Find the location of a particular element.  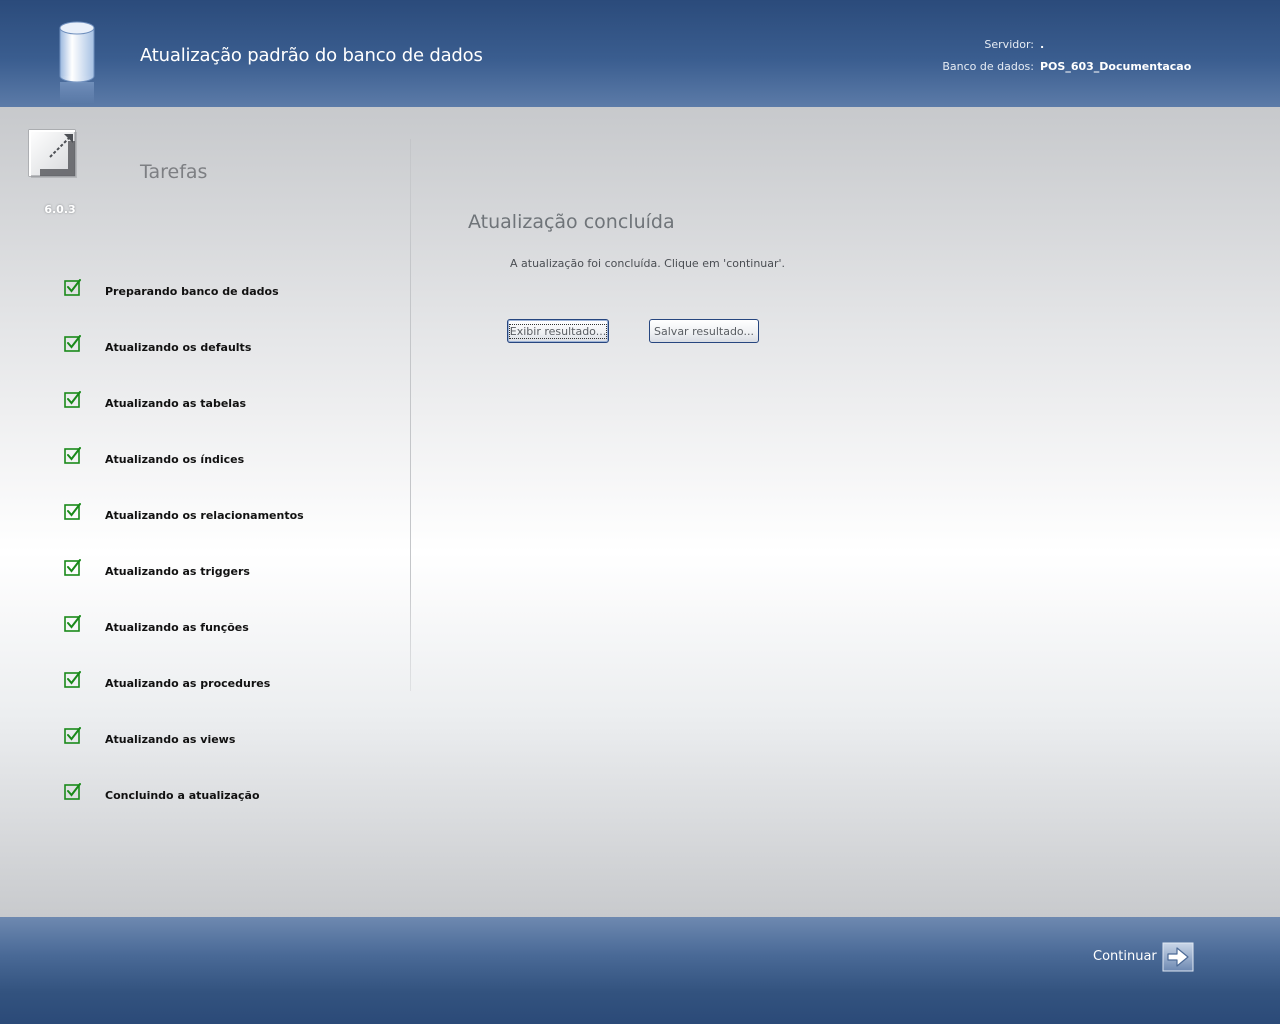

footer-bar: Continuar is located at coordinates (640, 970).